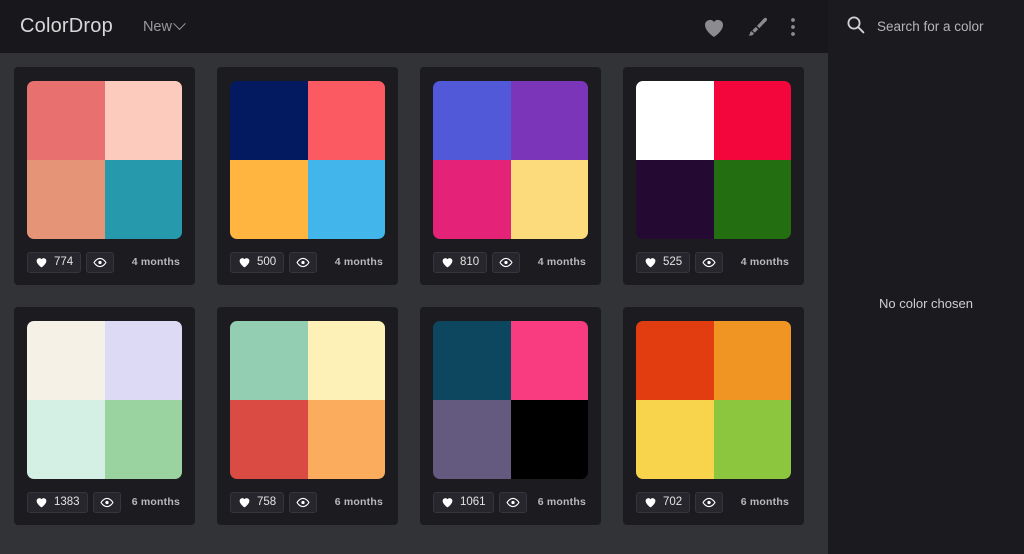  I want to click on card-footer: 758 6 months, so click(307, 502).